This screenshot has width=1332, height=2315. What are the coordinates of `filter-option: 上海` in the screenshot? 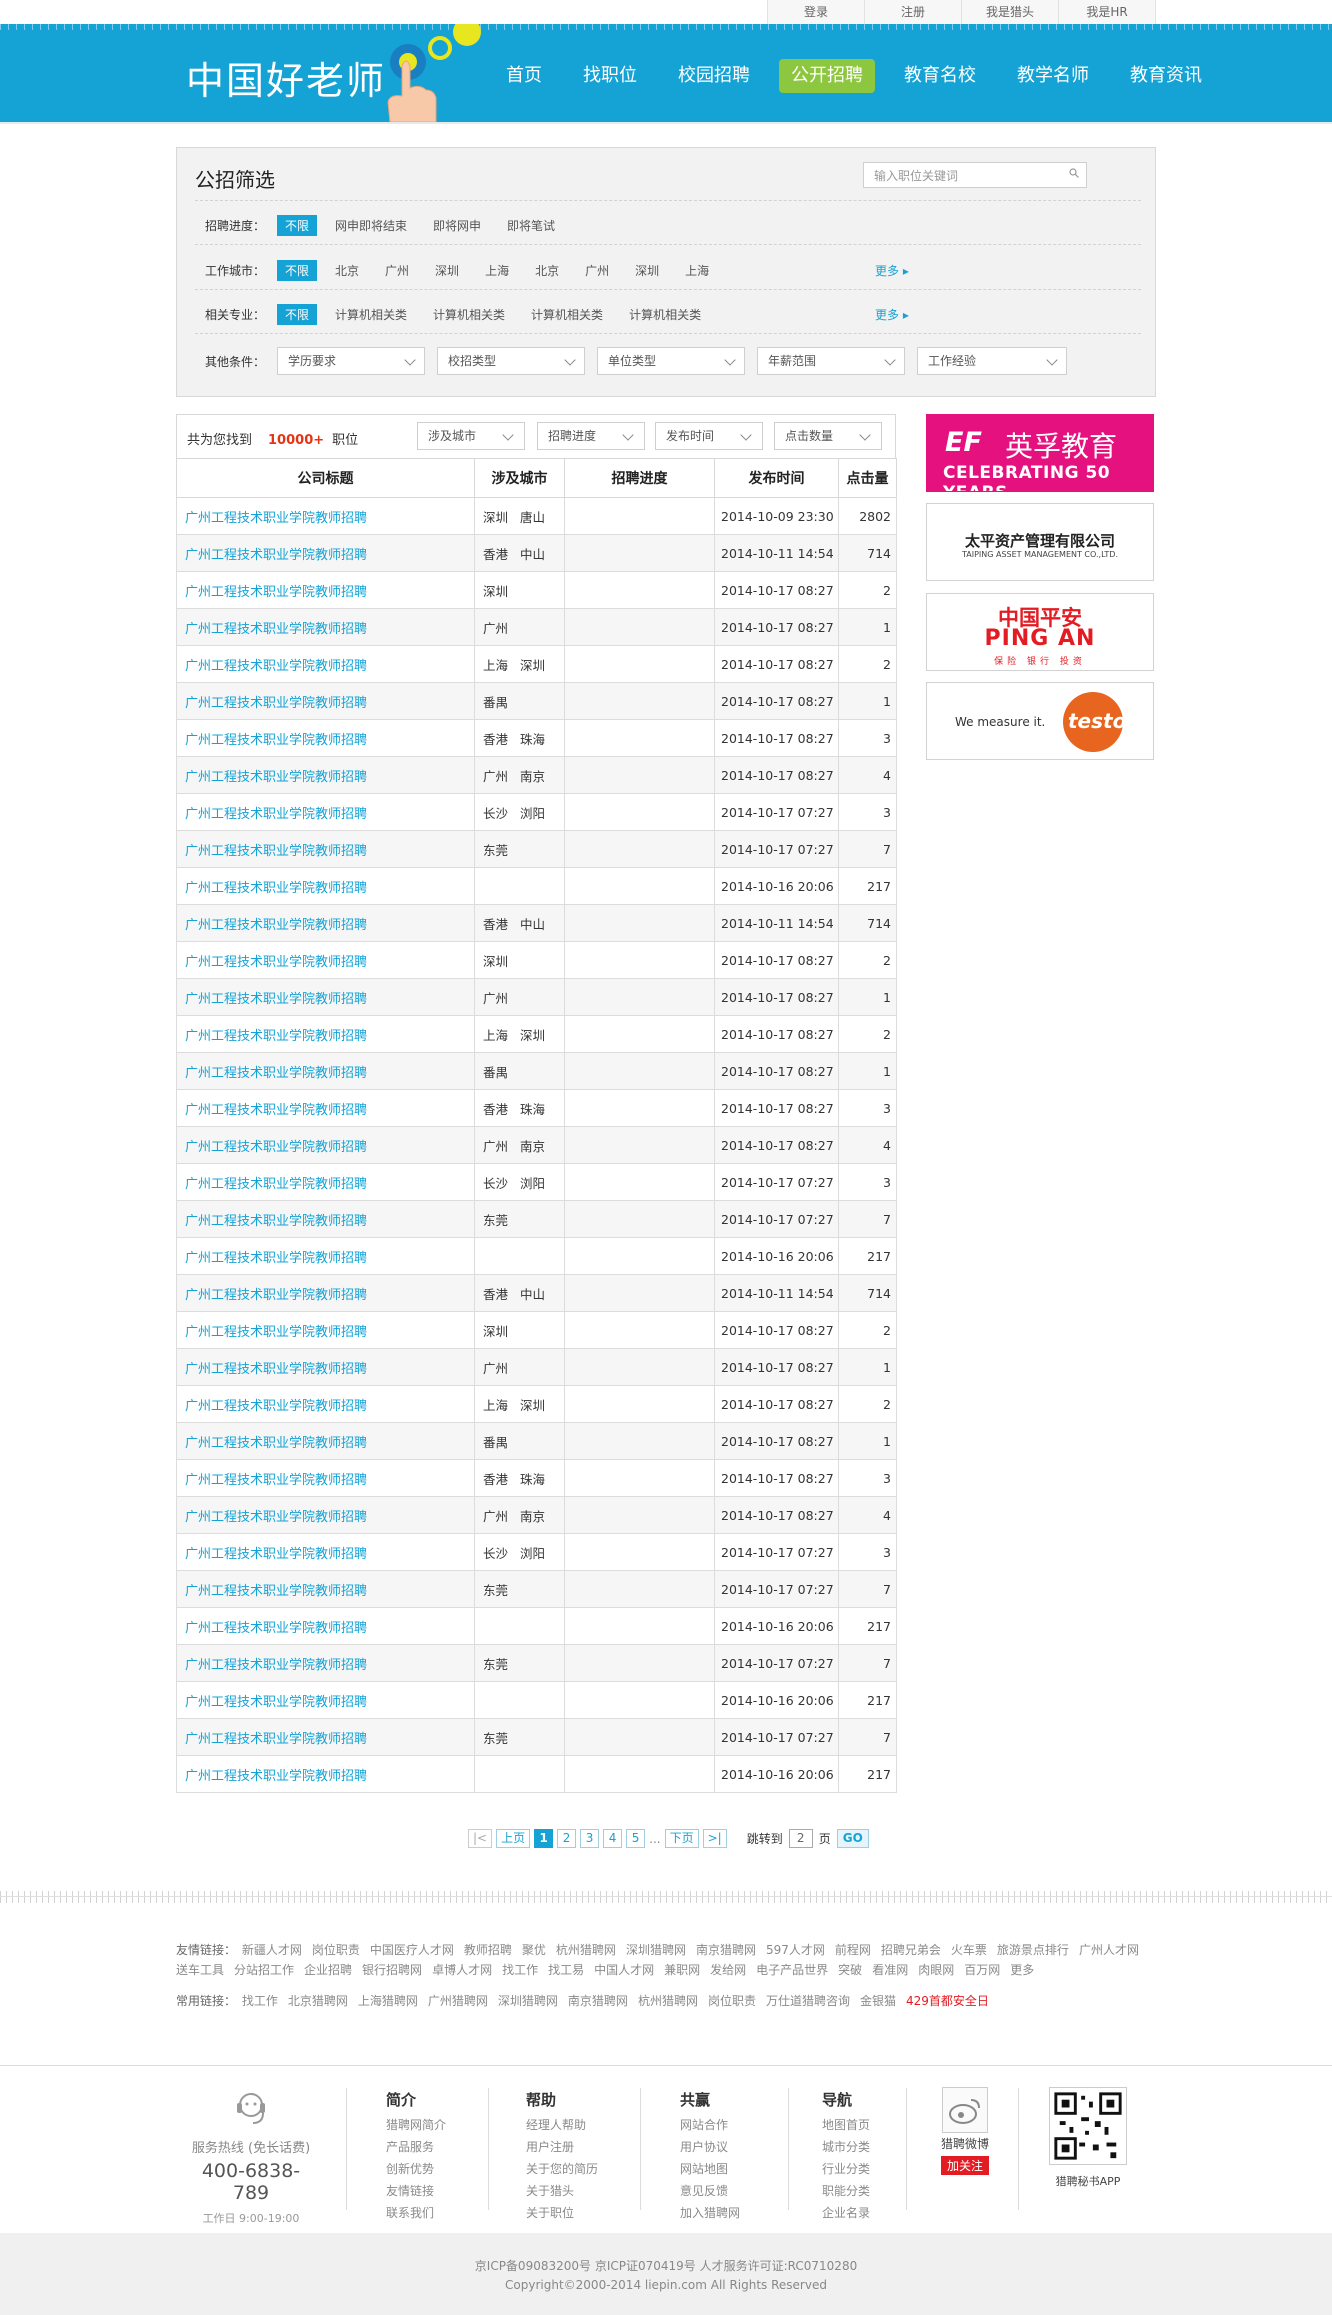 It's located at (697, 270).